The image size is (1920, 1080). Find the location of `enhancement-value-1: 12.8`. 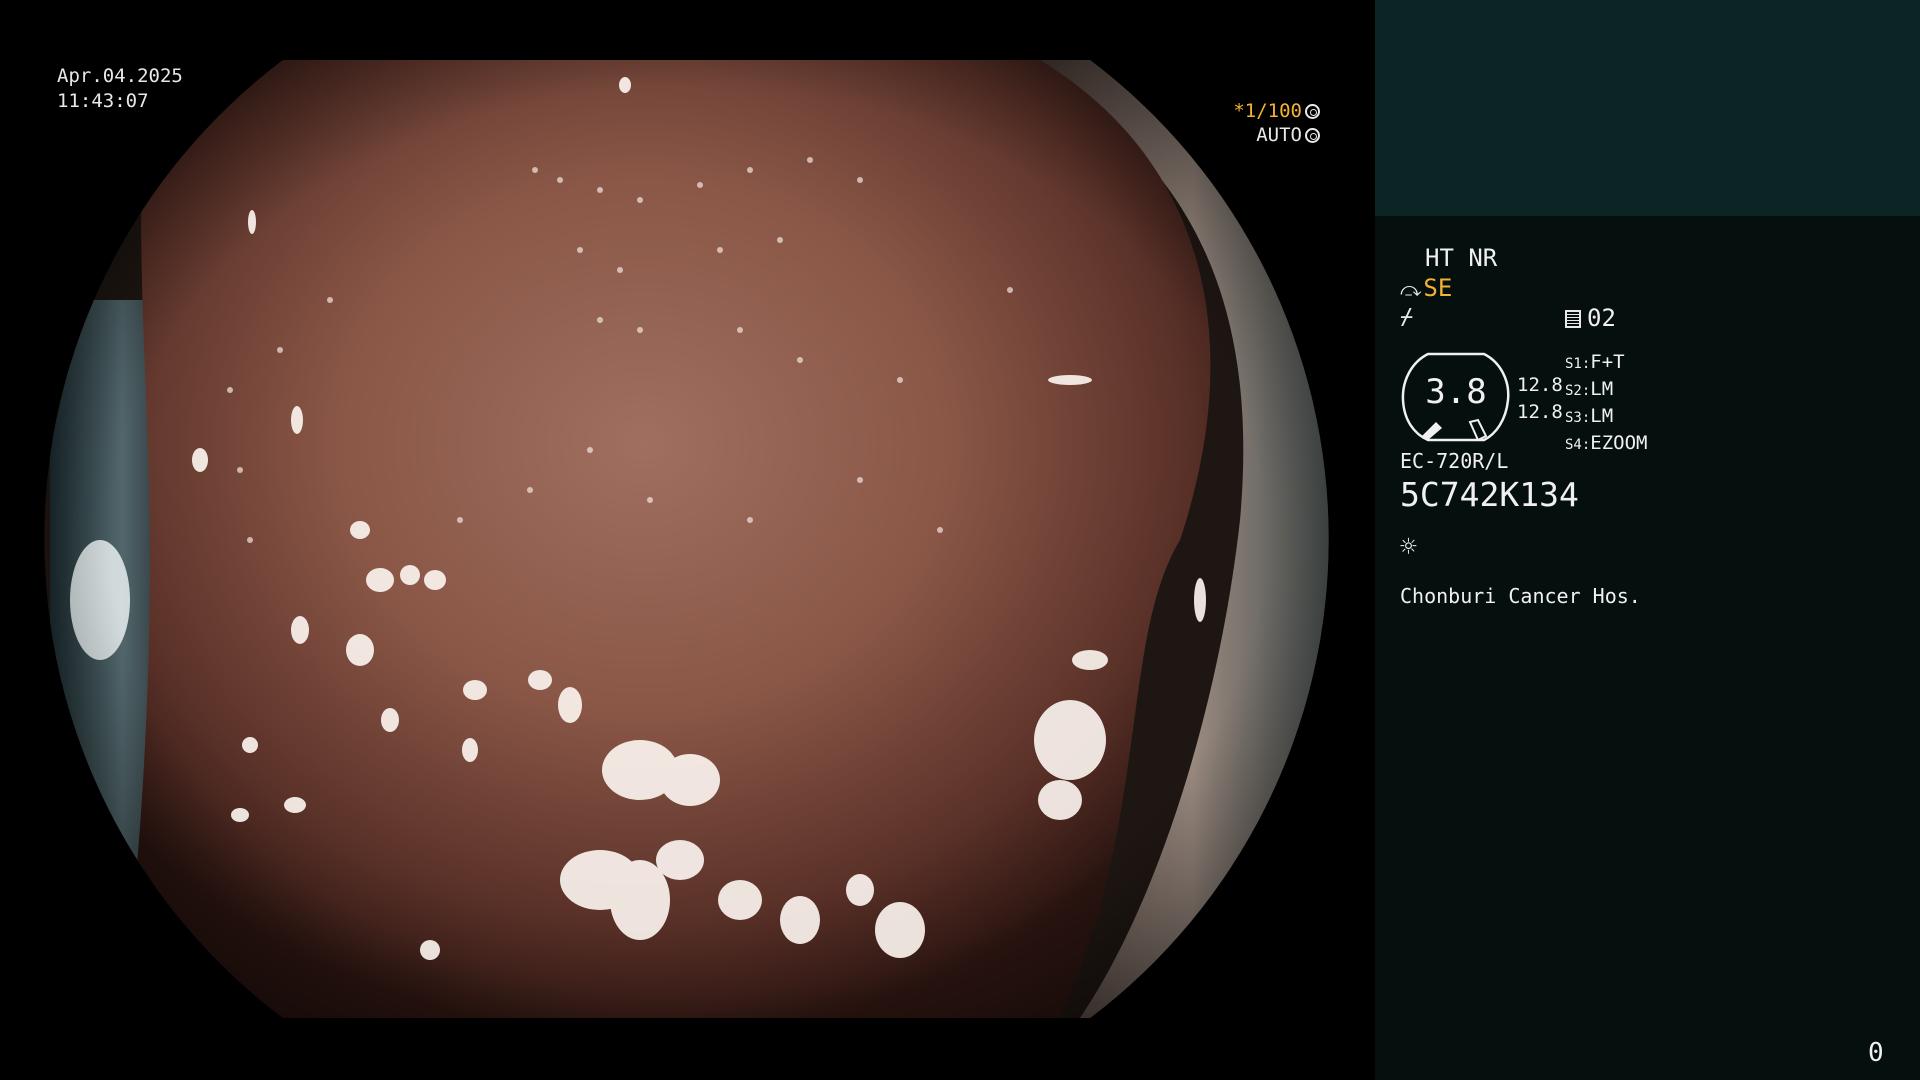

enhancement-value-1: 12.8 is located at coordinates (1540, 385).